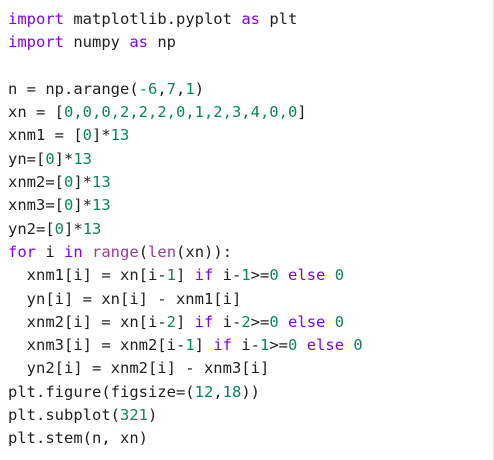  What do you see at coordinates (97, 345) in the screenshot?
I see `code-text: xnm3[i] = xnm2[i-` at bounding box center [97, 345].